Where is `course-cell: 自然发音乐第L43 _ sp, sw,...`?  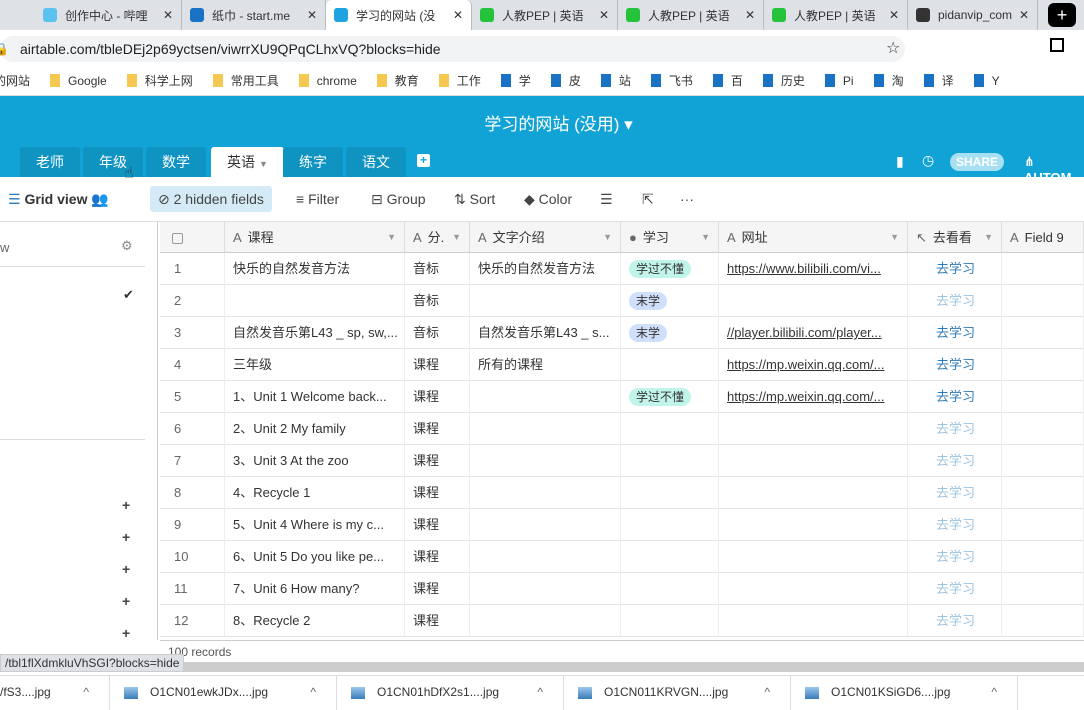 course-cell: 自然发音乐第L43 _ sp, sw,... is located at coordinates (315, 333).